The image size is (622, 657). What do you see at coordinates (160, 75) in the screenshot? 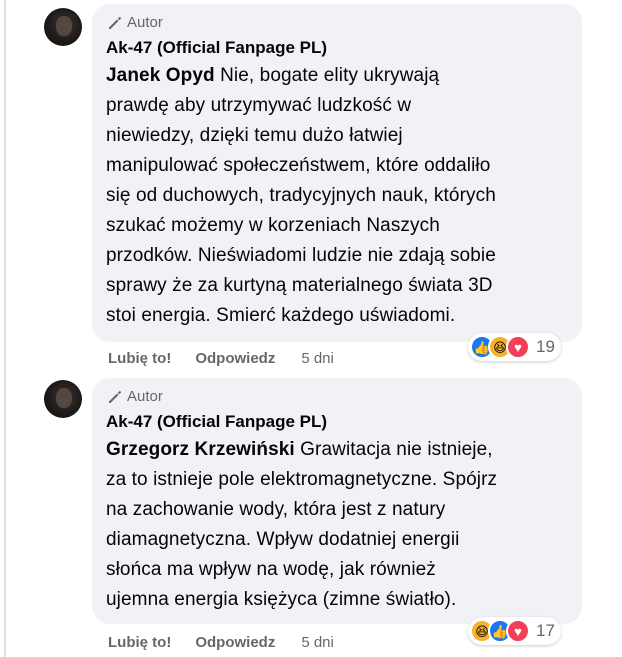
I see `mention-link: Janek Opyd` at bounding box center [160, 75].